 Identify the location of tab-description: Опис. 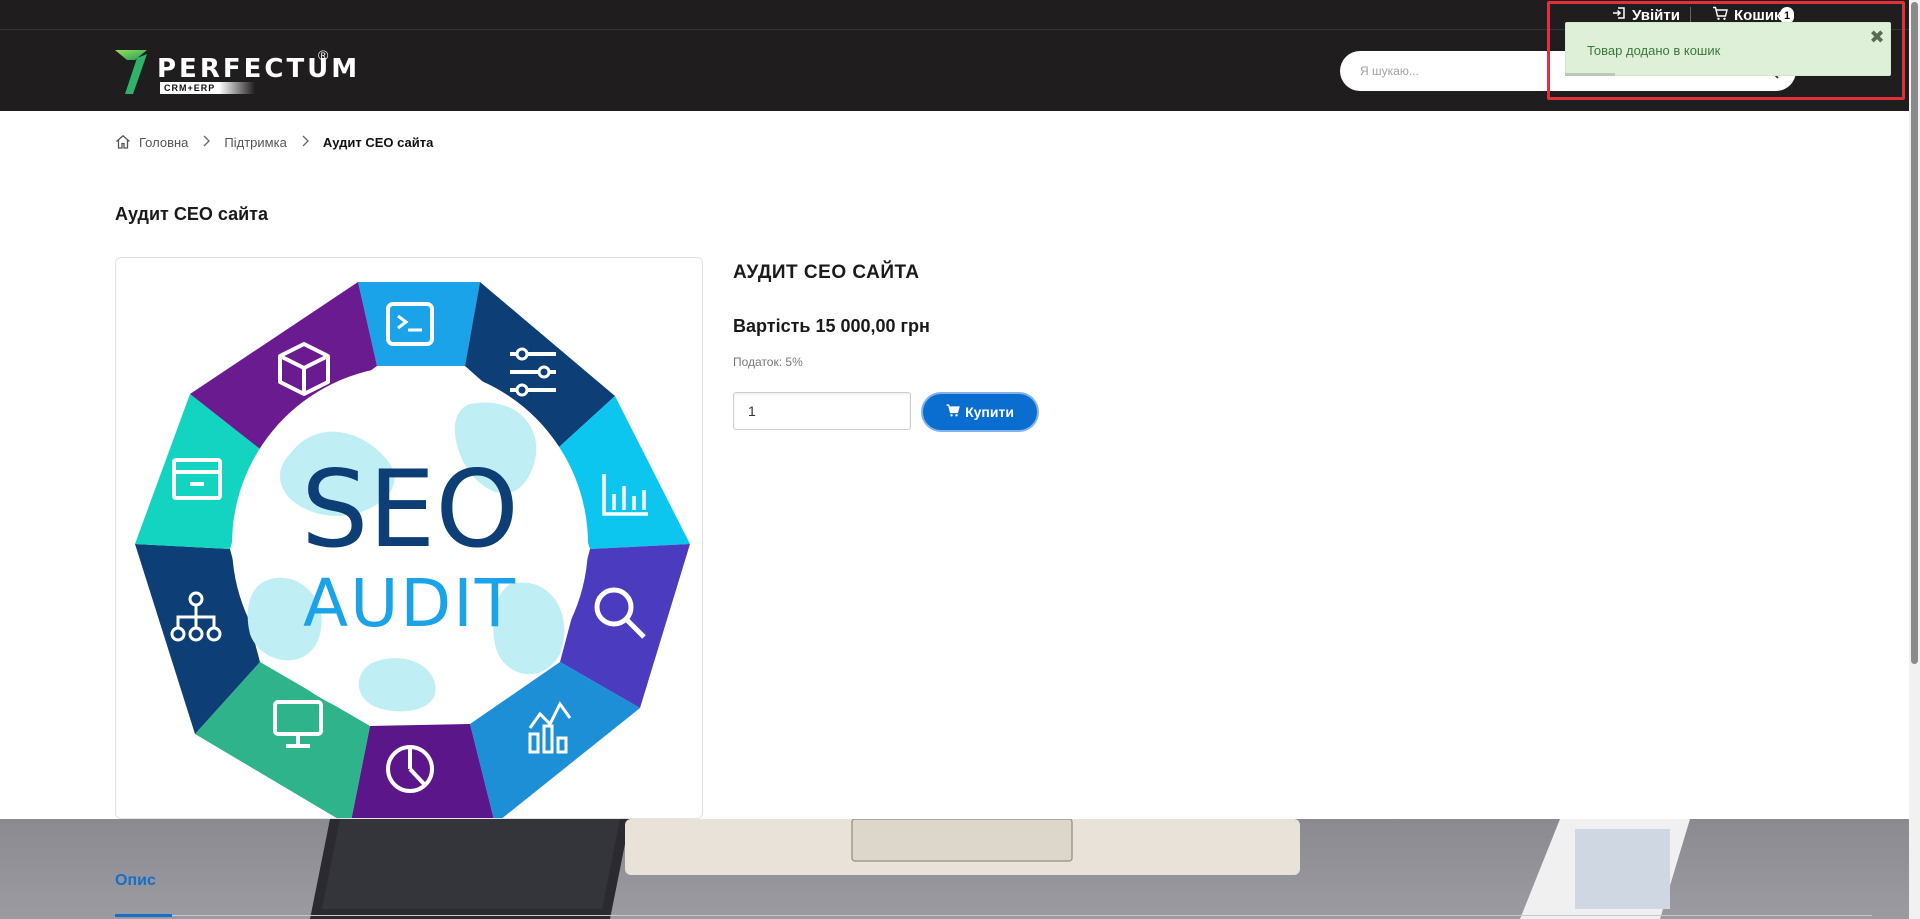
(135, 881).